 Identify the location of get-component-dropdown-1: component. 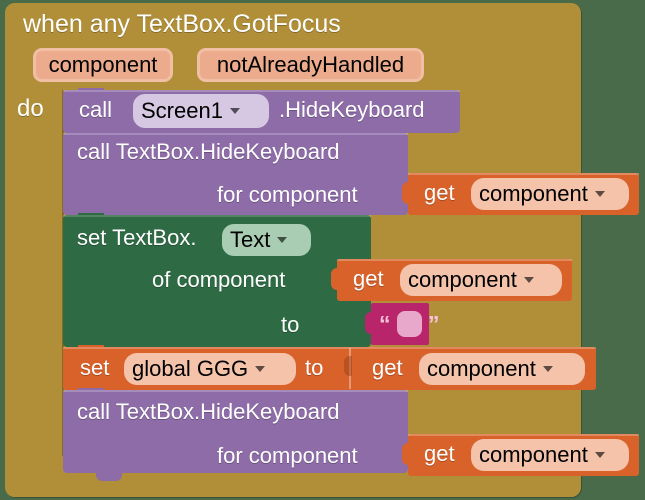
(550, 194).